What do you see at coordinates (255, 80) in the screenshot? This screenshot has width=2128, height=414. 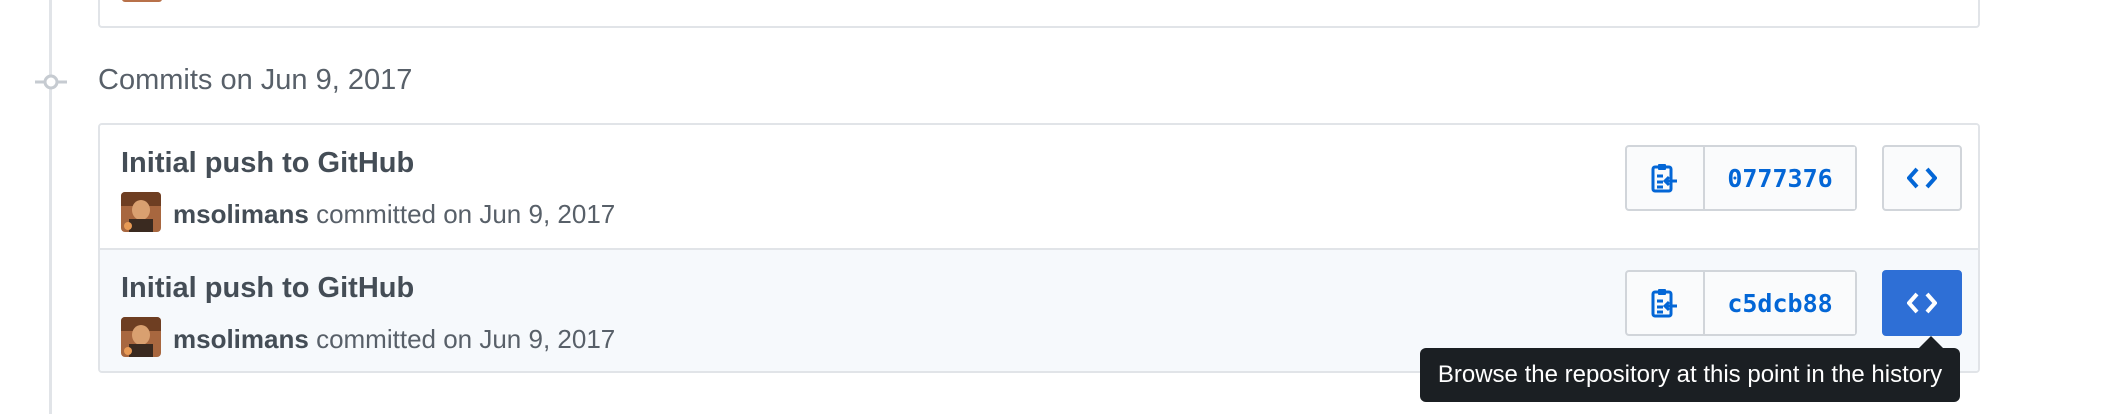 I see `commit-group-title: Commits on Jun 9, 2017` at bounding box center [255, 80].